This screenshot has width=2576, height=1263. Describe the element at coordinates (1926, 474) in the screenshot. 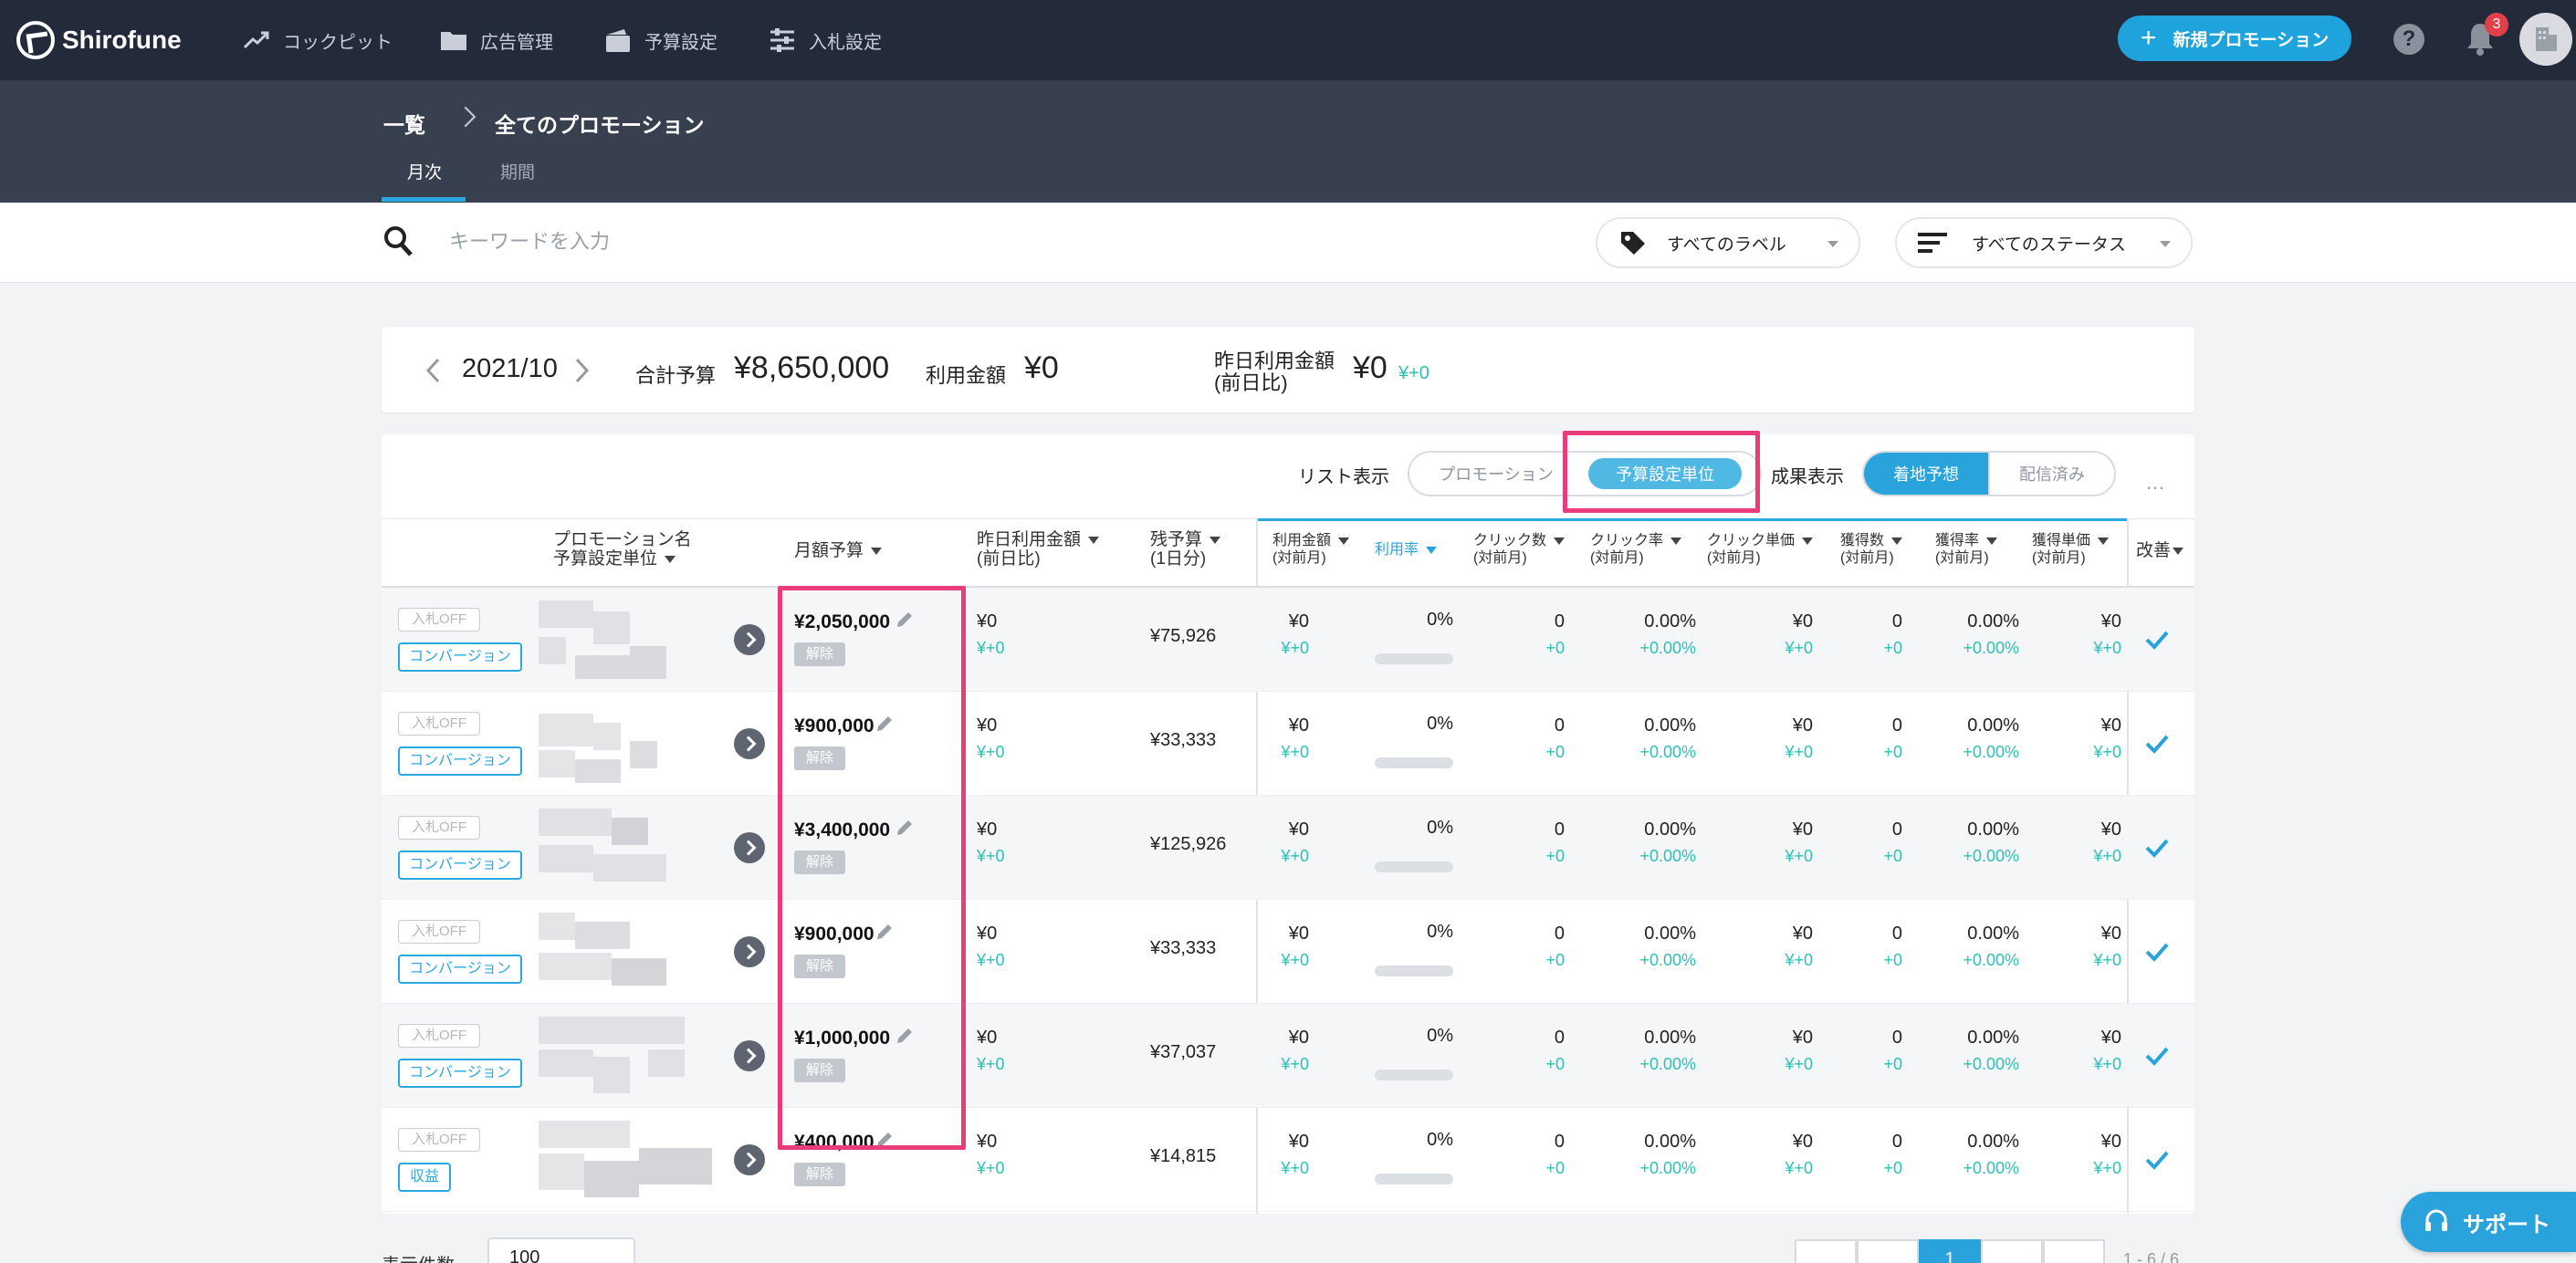

I see `result-option-forecast: 着地予想` at that location.